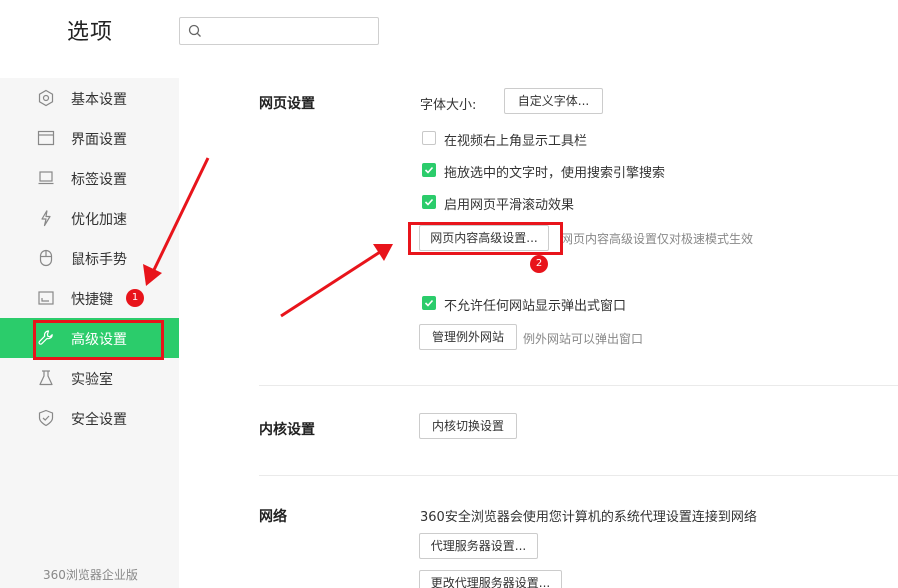 The image size is (898, 588). I want to click on arrow-to-advanced-content, so click(336, 281).